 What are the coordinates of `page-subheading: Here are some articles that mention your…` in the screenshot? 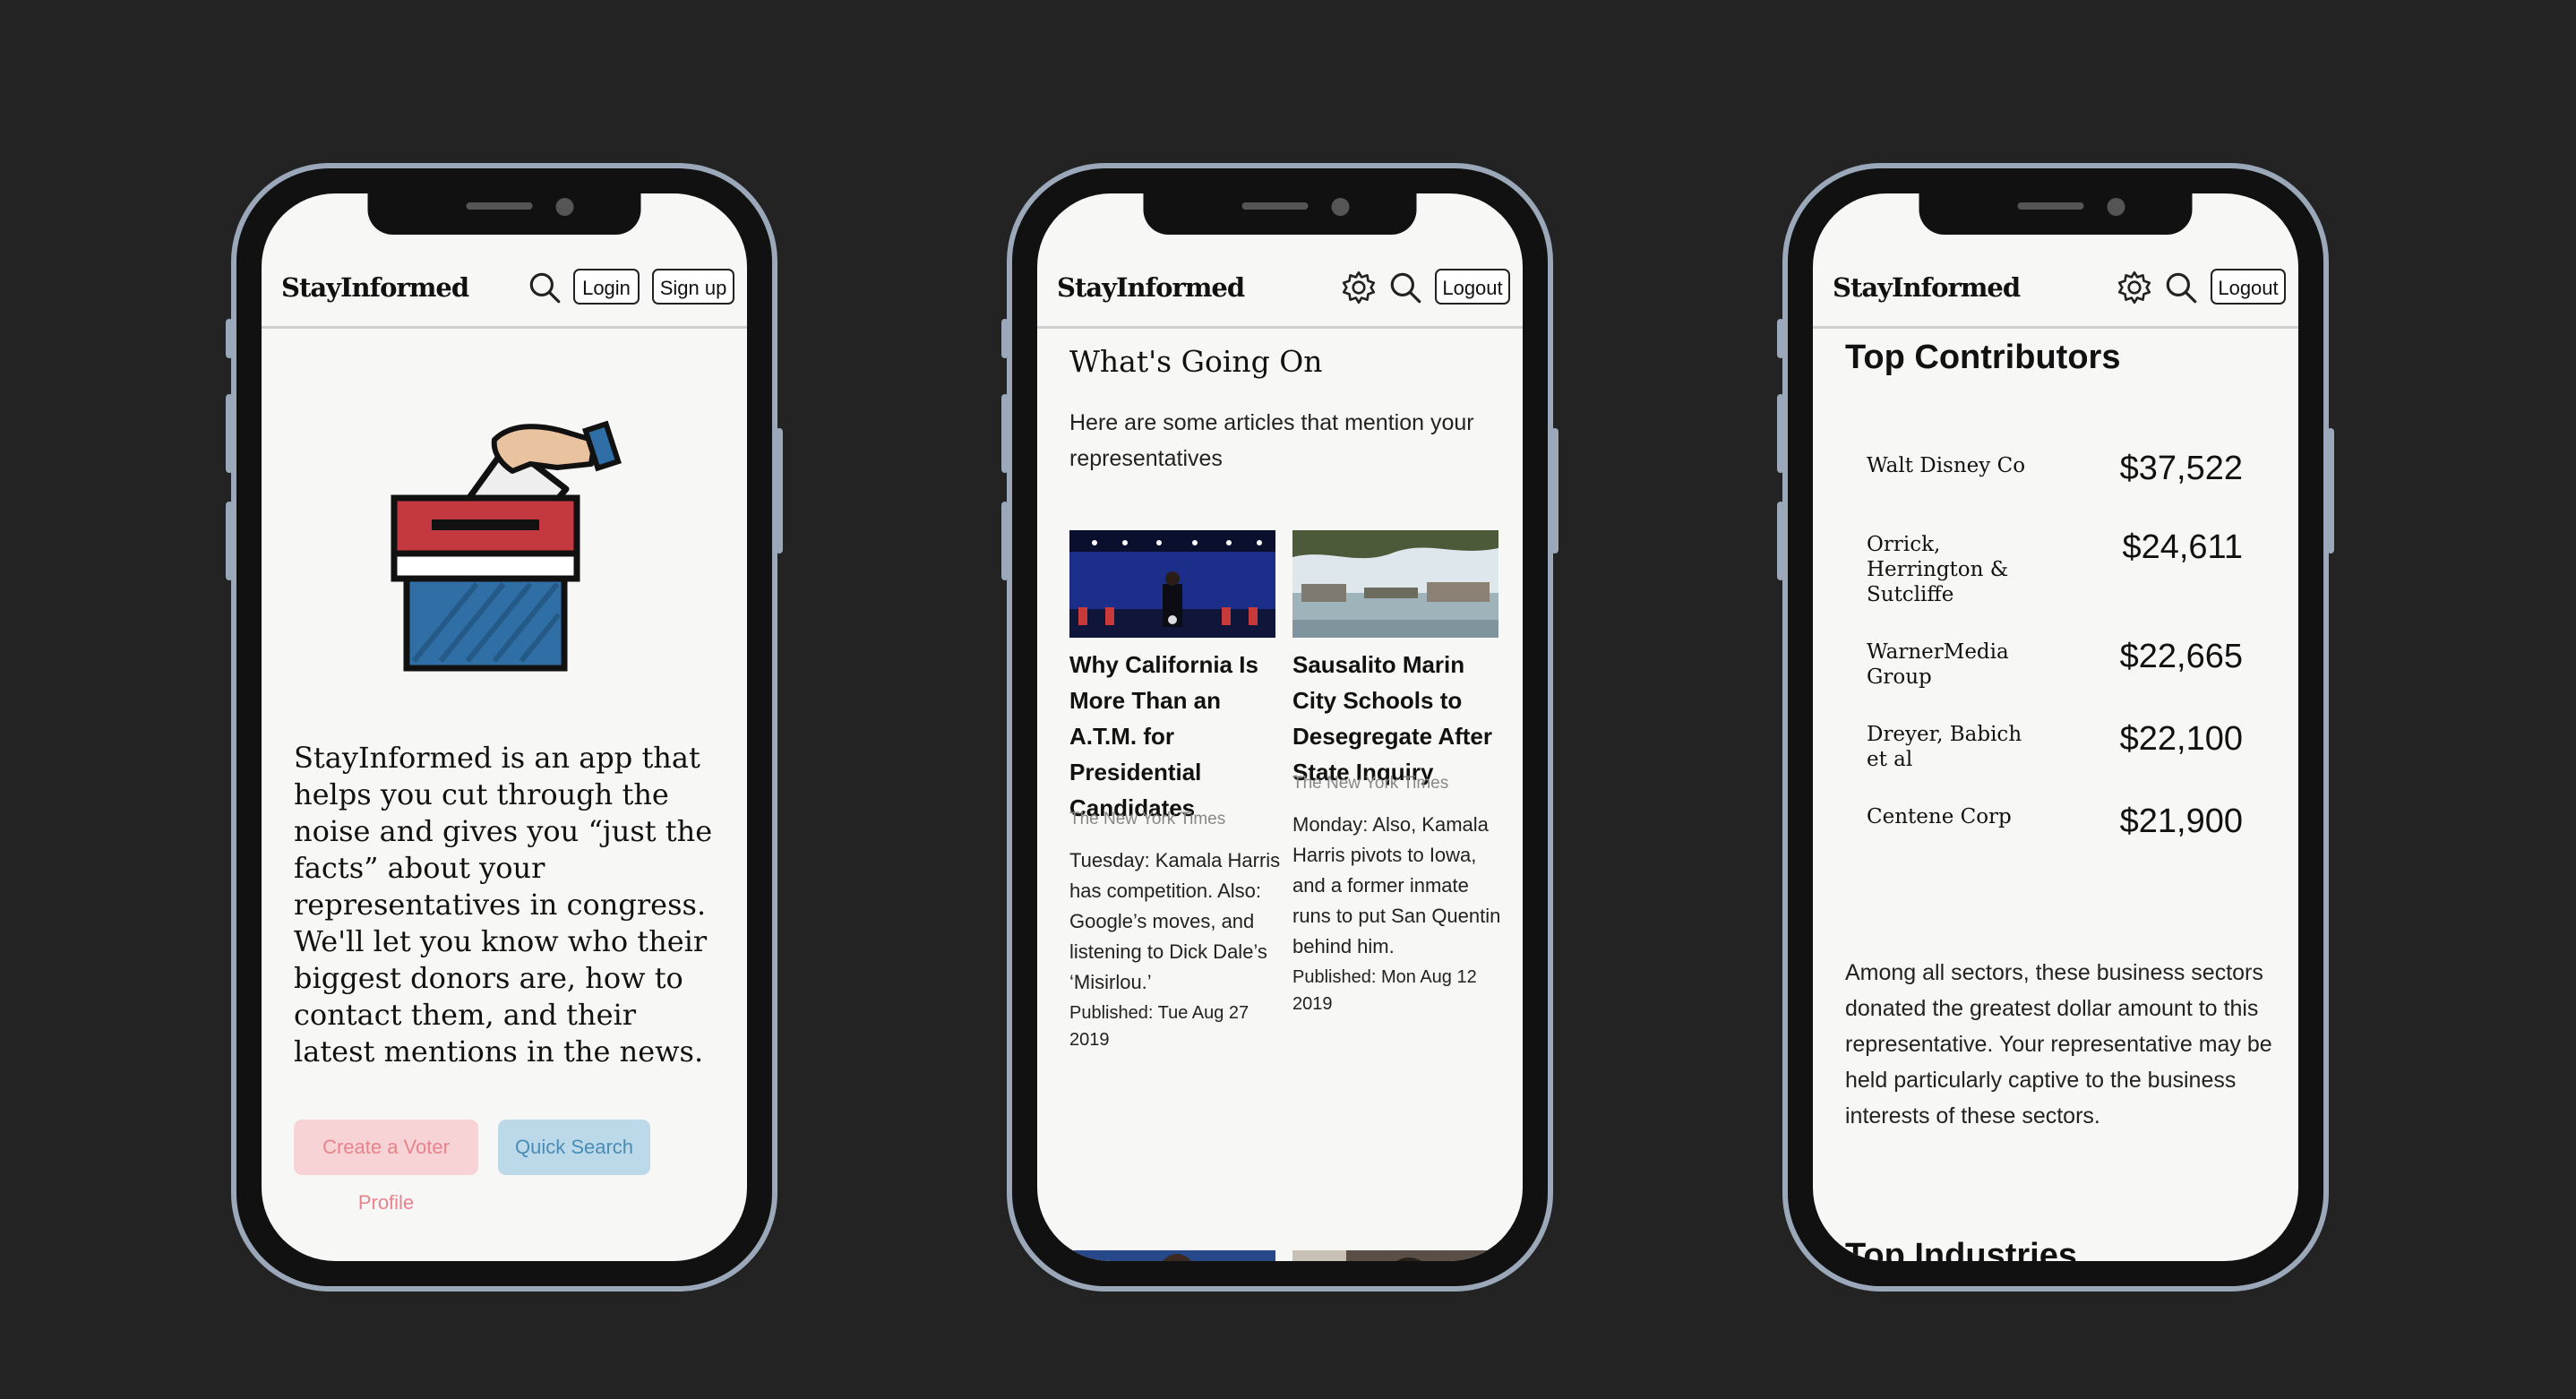 It's located at (1271, 440).